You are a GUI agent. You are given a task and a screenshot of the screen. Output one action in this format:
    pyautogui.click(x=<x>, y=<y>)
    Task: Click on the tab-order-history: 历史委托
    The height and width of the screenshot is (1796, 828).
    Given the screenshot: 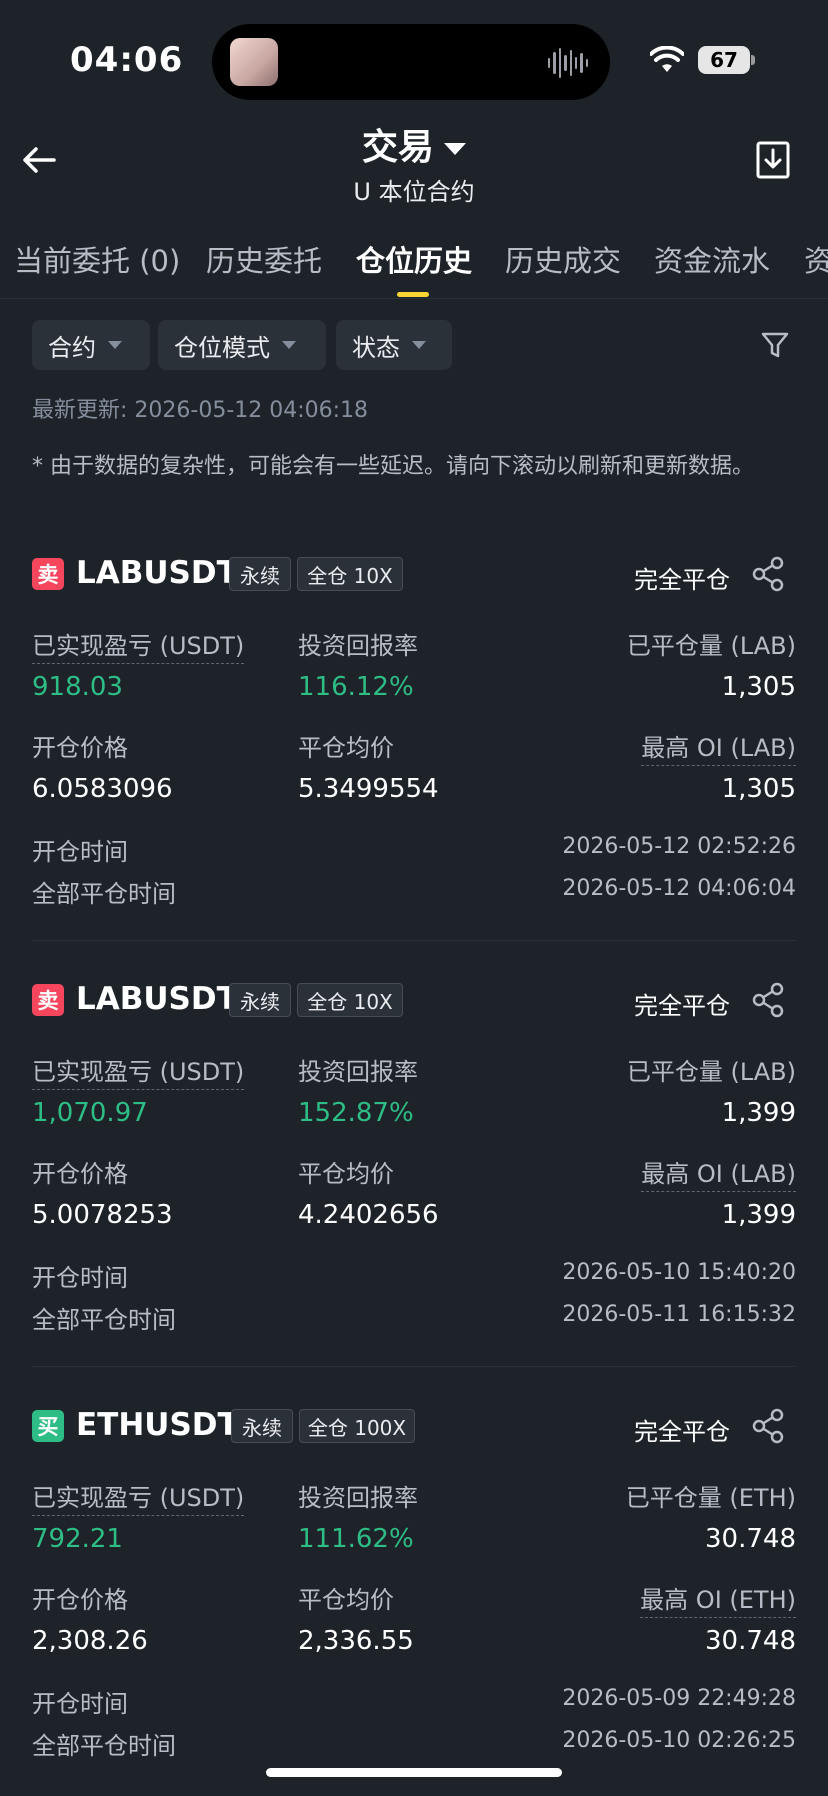 What is the action you would take?
    pyautogui.click(x=264, y=259)
    